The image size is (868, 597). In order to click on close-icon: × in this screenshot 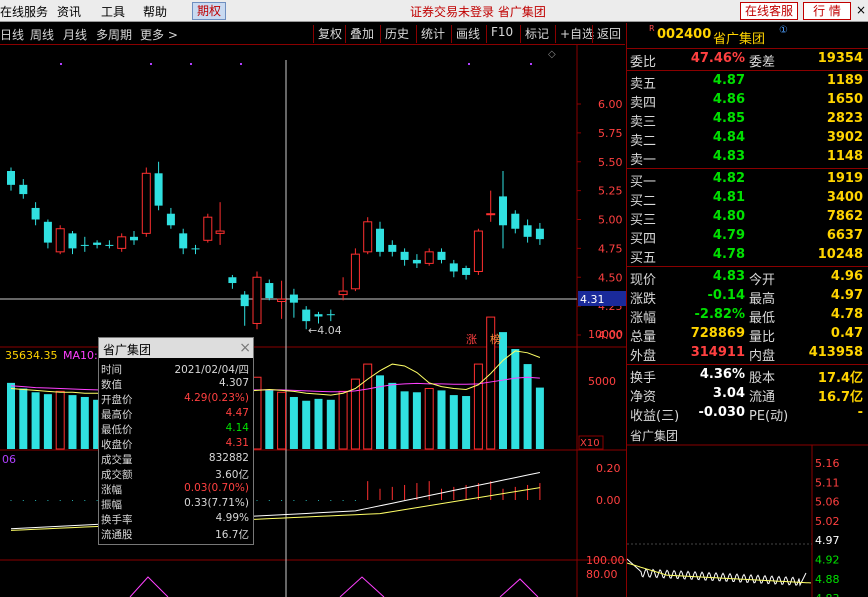, I will do `click(861, 10)`.